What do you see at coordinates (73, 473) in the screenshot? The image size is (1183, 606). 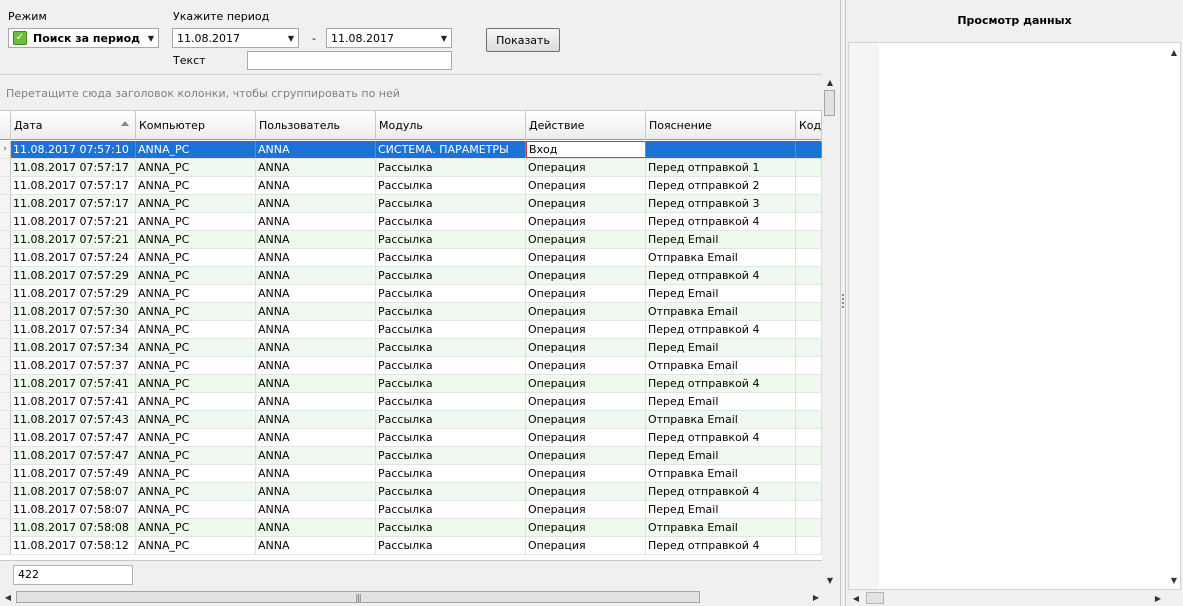 I see `cell-date: 11.08.2017 07:57:49` at bounding box center [73, 473].